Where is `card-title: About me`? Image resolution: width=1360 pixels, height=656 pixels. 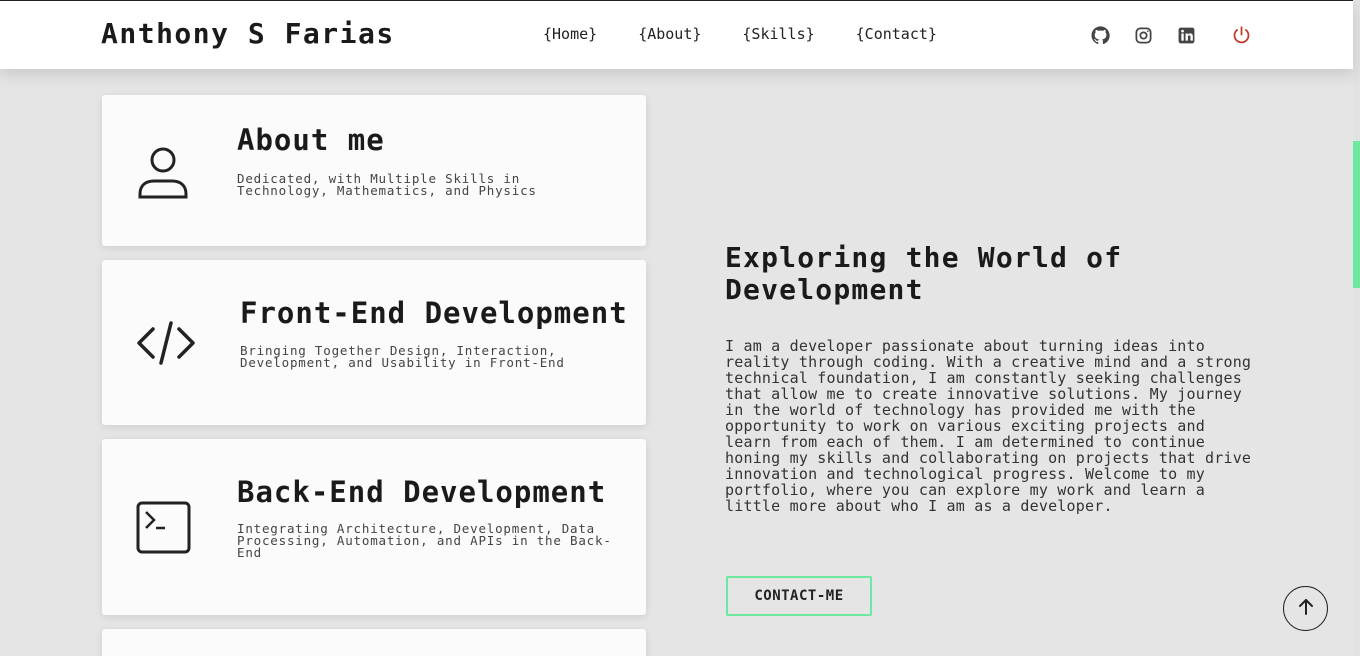
card-title: About me is located at coordinates (311, 140).